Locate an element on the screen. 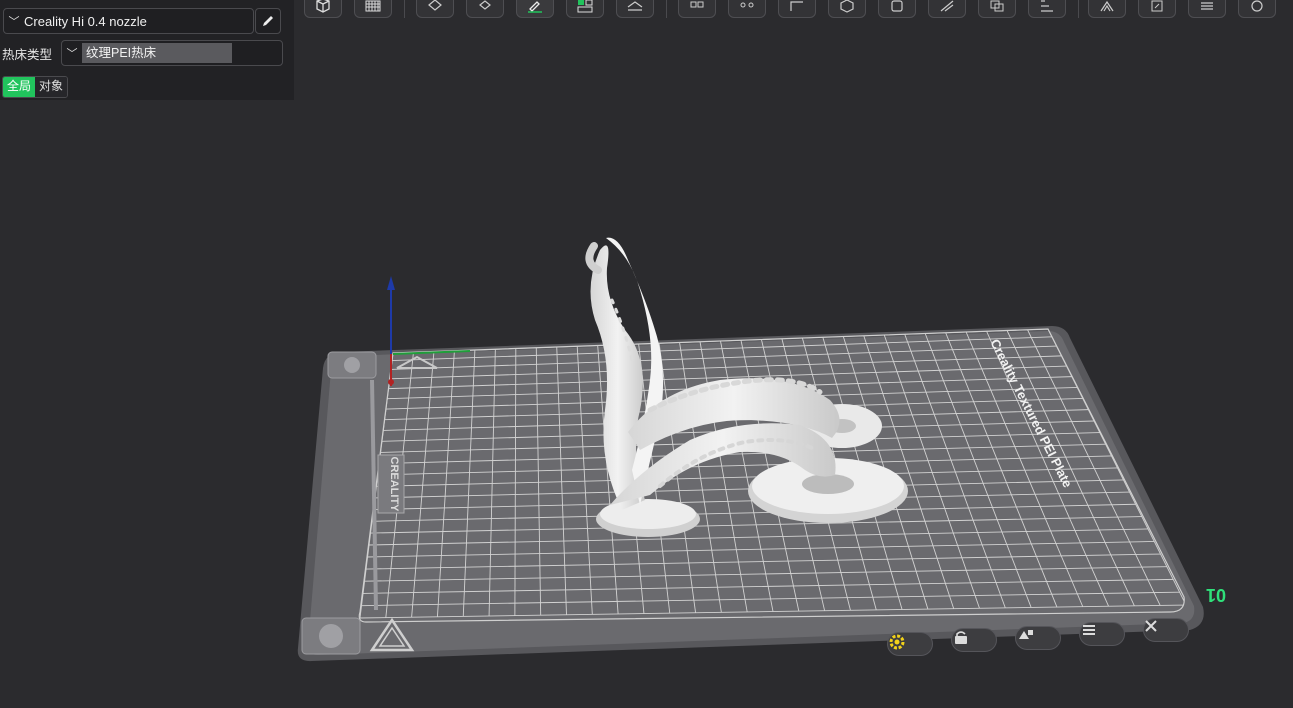 The width and height of the screenshot is (1293, 708). split-objects-icon is located at coordinates (697, 4).